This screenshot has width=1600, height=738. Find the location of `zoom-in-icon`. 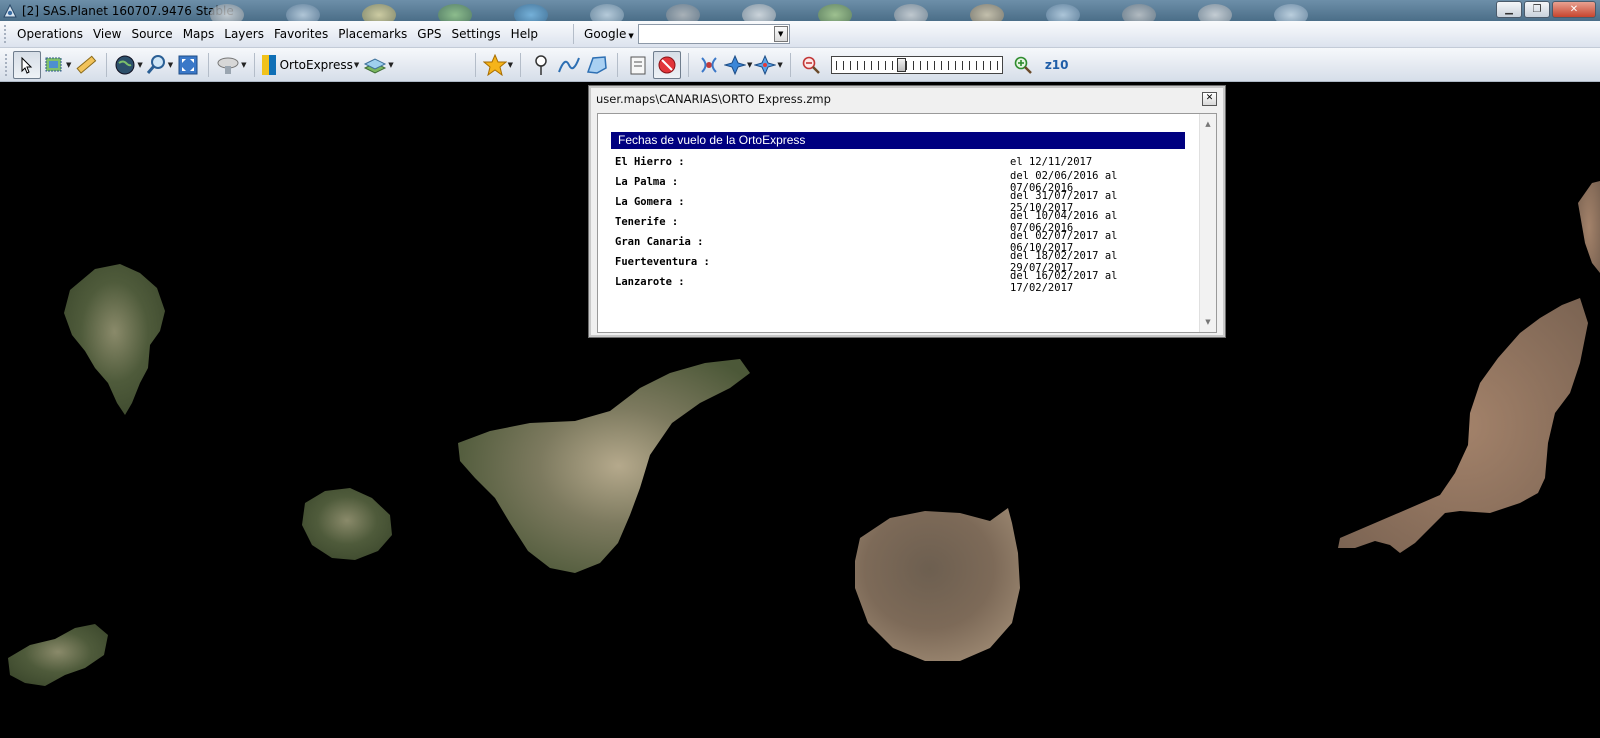

zoom-in-icon is located at coordinates (1023, 65).